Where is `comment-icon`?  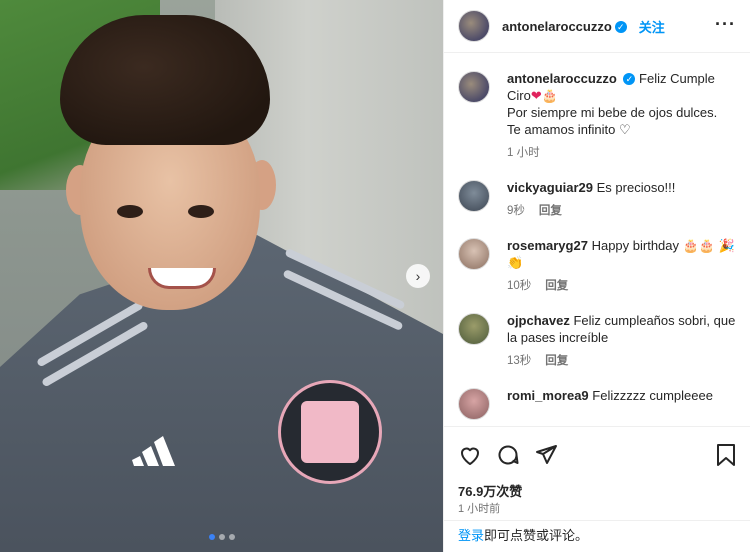
comment-icon is located at coordinates (508, 455).